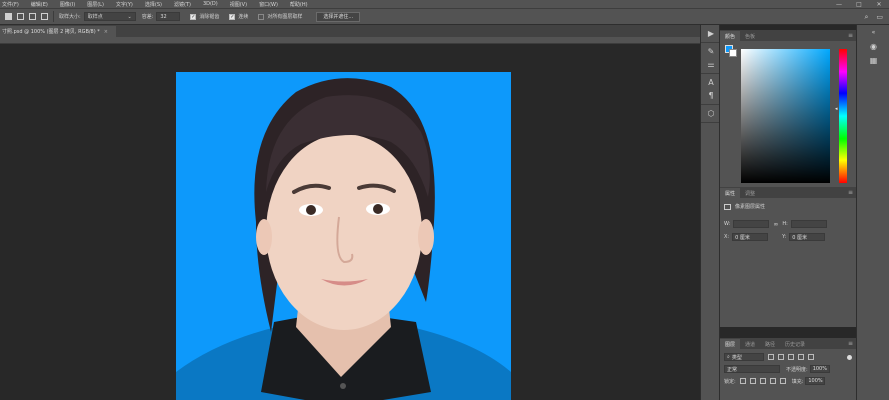 This screenshot has width=889, height=400. What do you see at coordinates (801, 357) in the screenshot?
I see `filter-shape-icon` at bounding box center [801, 357].